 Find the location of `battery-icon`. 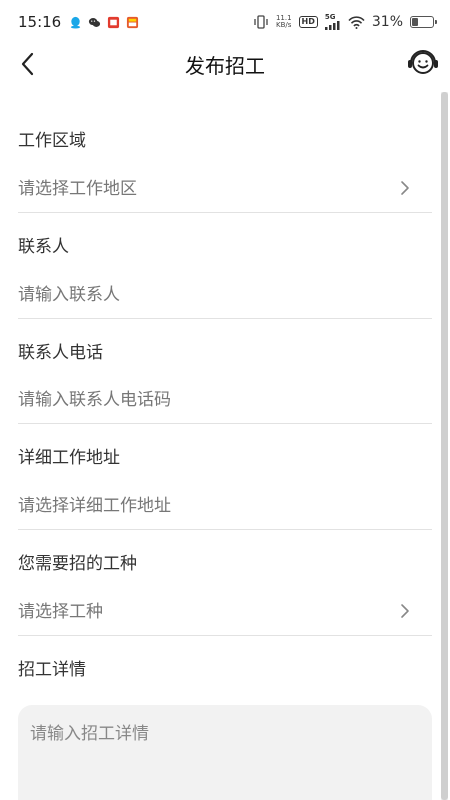

battery-icon is located at coordinates (423, 22).